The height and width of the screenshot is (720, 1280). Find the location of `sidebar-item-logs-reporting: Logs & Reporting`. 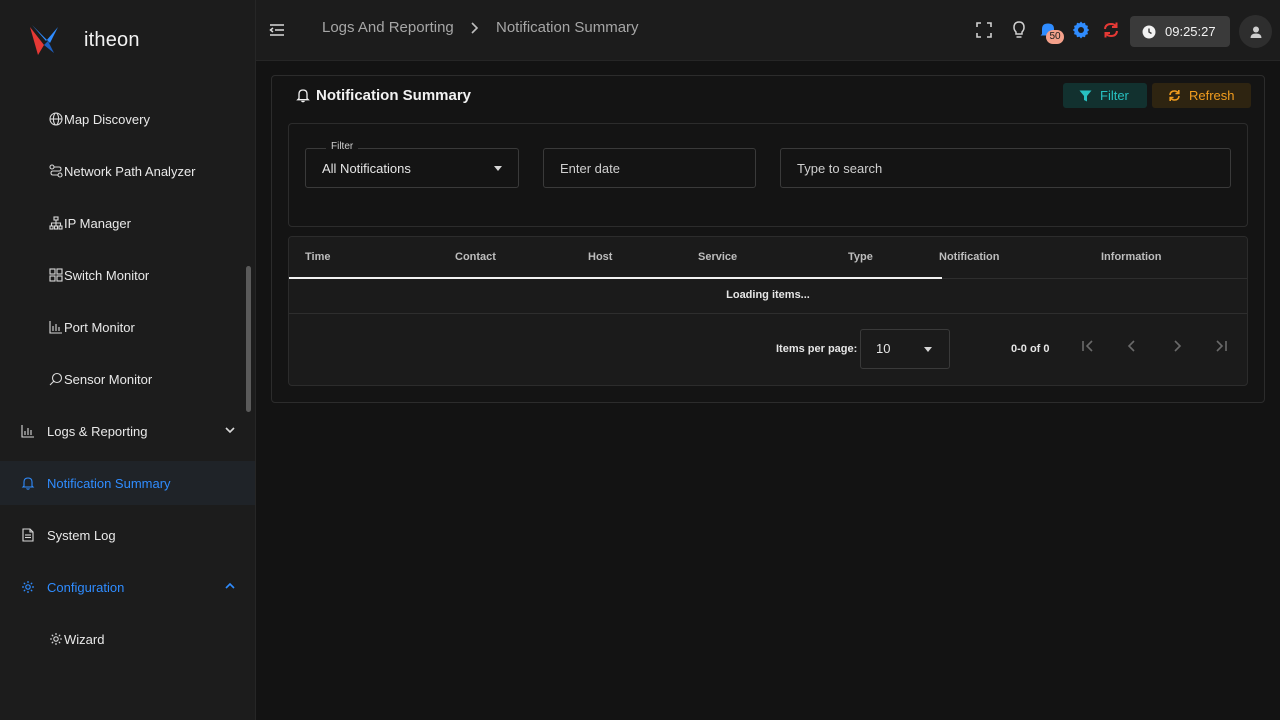

sidebar-item-logs-reporting: Logs & Reporting is located at coordinates (127, 431).